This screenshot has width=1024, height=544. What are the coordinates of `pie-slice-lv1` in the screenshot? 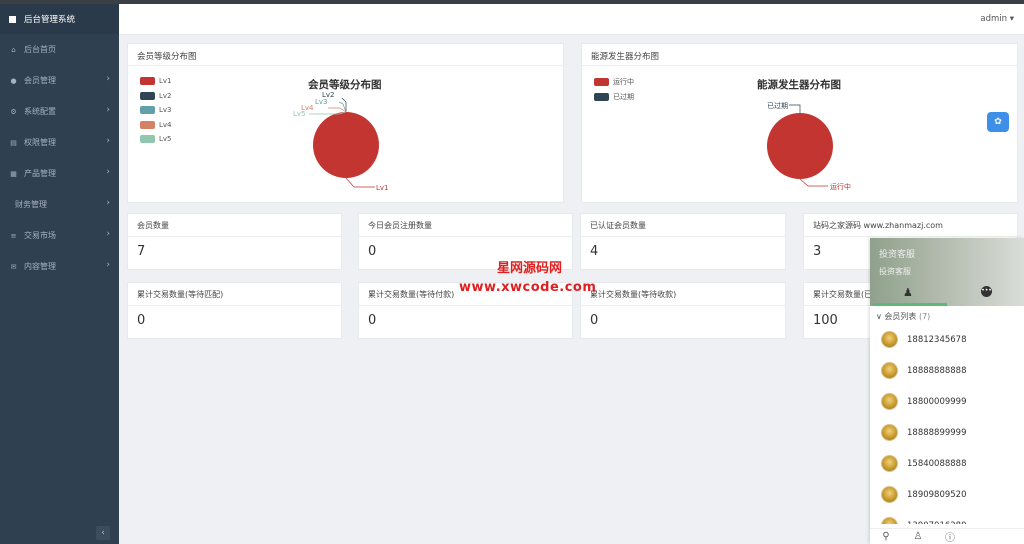 It's located at (346, 145).